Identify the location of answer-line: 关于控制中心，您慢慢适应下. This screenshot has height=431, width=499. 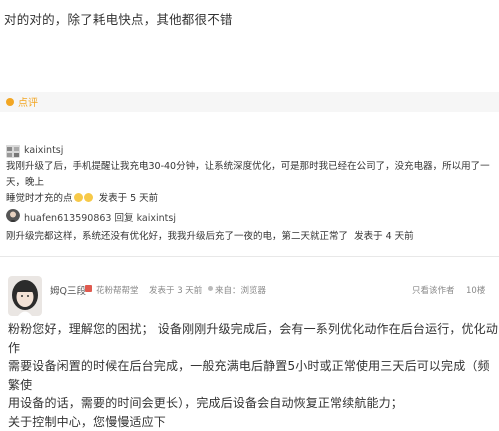
(253, 422).